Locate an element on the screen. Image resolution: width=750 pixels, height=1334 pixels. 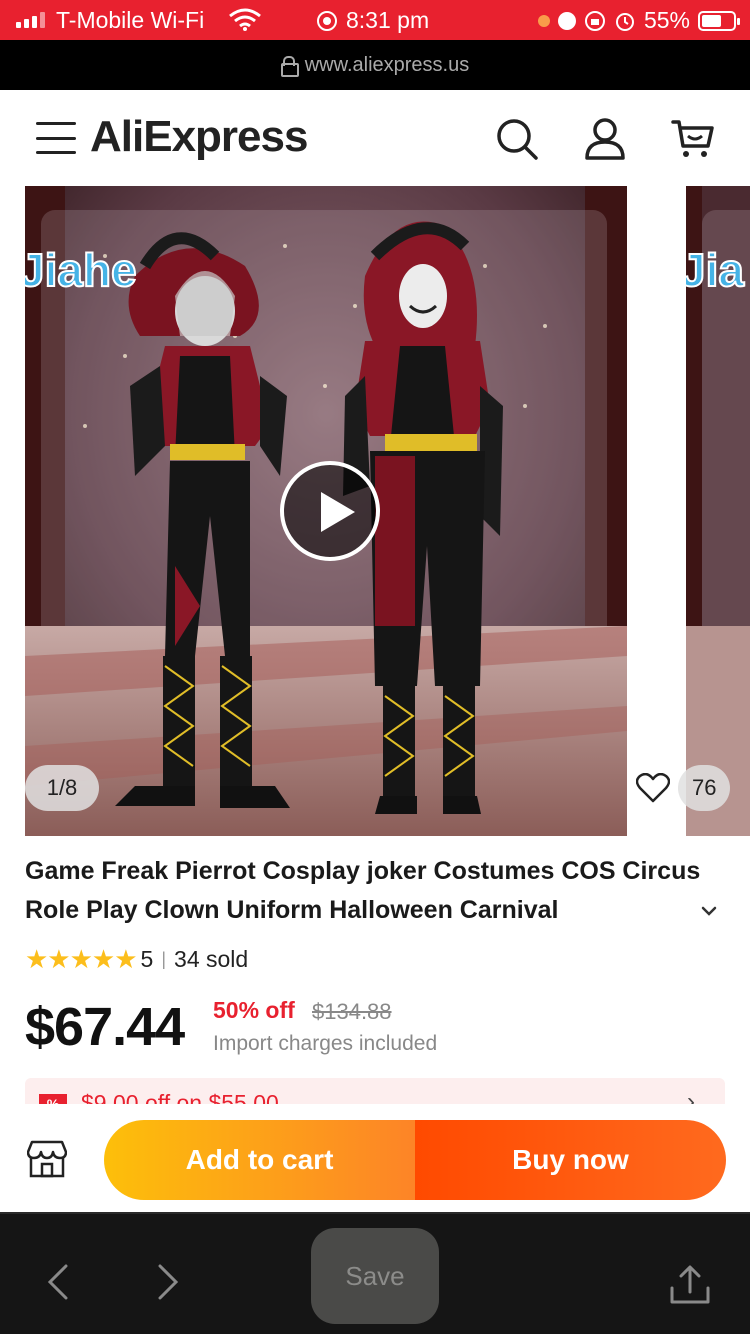
status-bar: T-Mobile Wi-Fi 8:31 pm 55% is located at coordinates (375, 20).